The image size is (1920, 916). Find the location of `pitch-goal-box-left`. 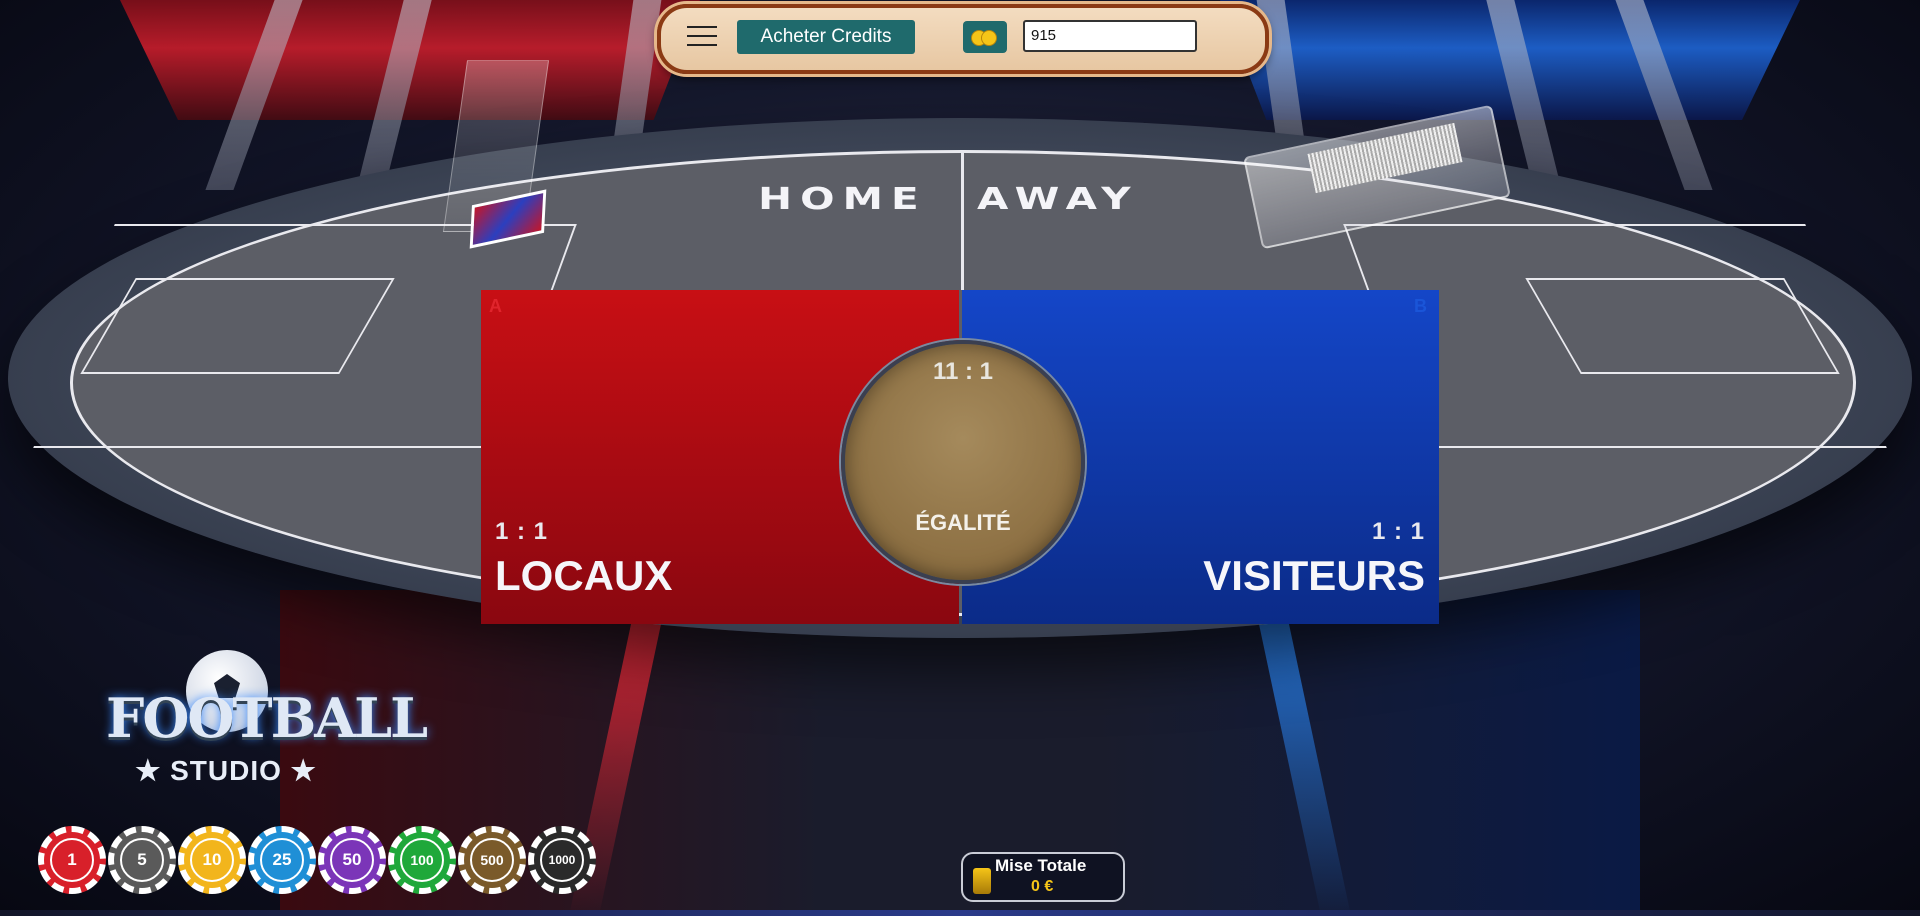

pitch-goal-box-left is located at coordinates (237, 326).